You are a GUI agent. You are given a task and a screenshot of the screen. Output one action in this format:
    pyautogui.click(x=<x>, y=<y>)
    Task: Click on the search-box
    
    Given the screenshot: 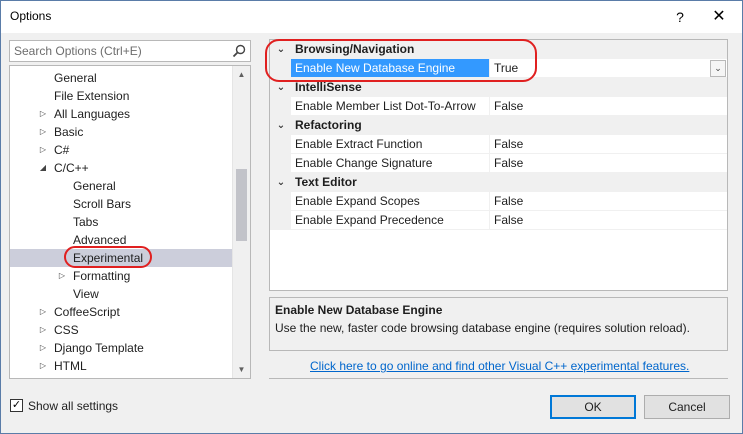 What is the action you would take?
    pyautogui.click(x=130, y=51)
    